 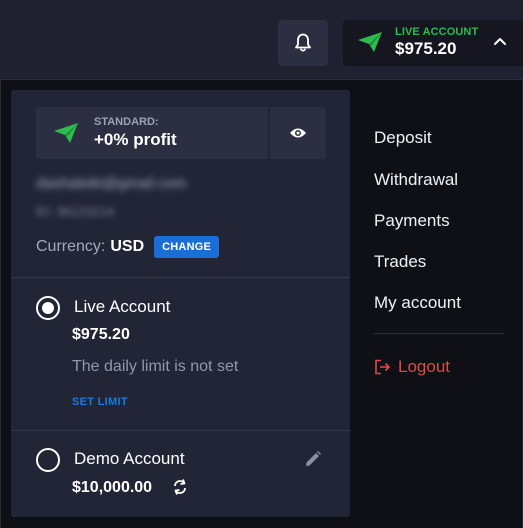 I want to click on live-account-title: Live Account, so click(x=122, y=306).